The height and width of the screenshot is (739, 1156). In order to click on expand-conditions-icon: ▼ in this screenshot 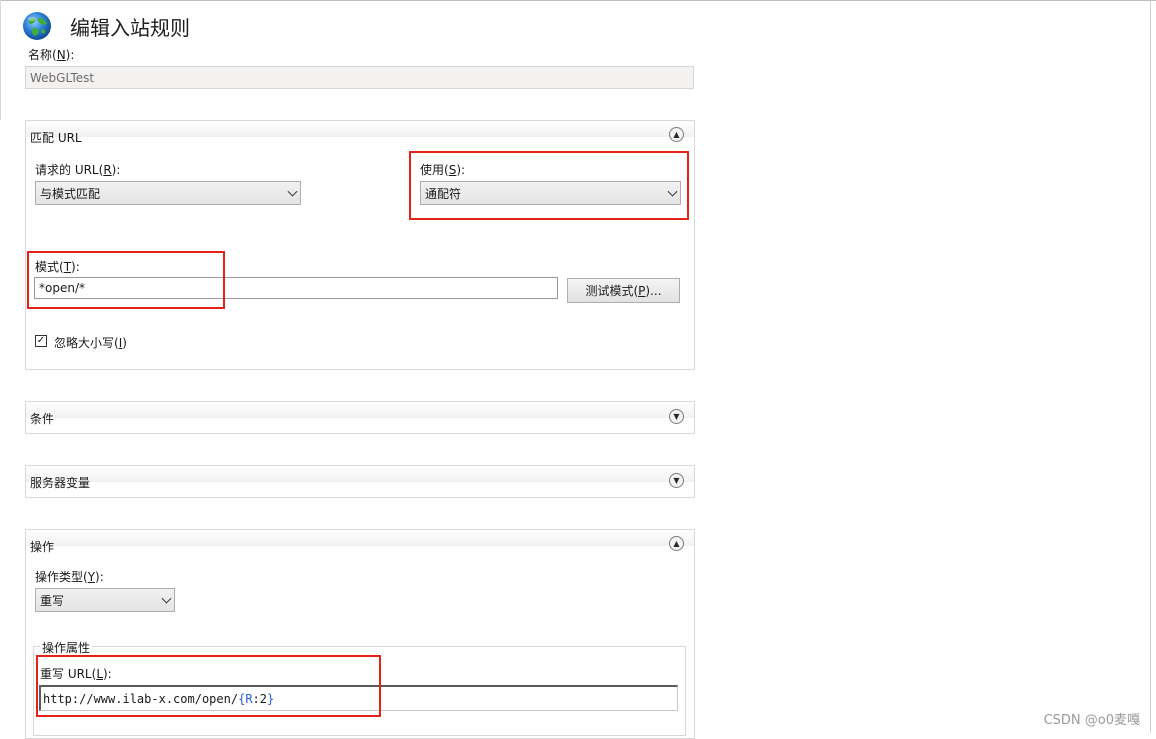, I will do `click(676, 416)`.